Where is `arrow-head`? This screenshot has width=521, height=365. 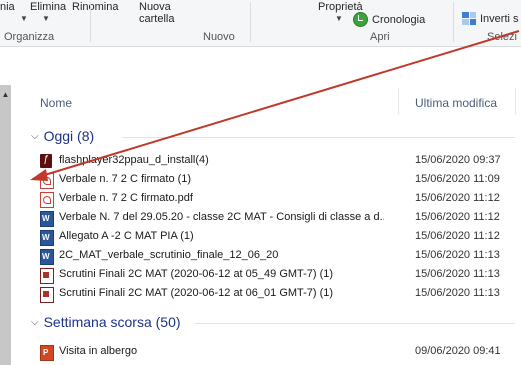
arrow-head is located at coordinates (39, 175).